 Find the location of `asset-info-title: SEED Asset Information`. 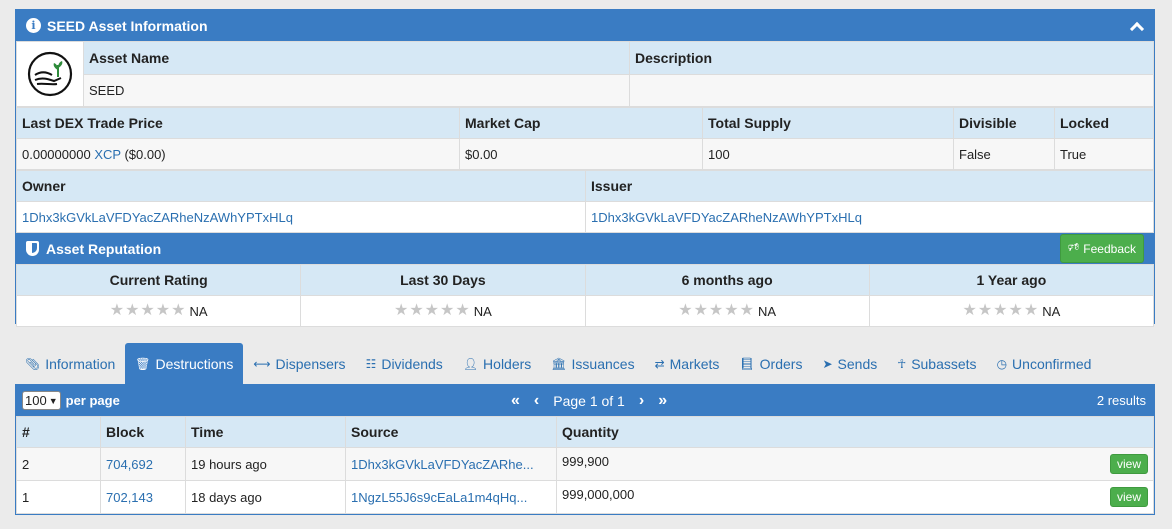

asset-info-title: SEED Asset Information is located at coordinates (127, 25).